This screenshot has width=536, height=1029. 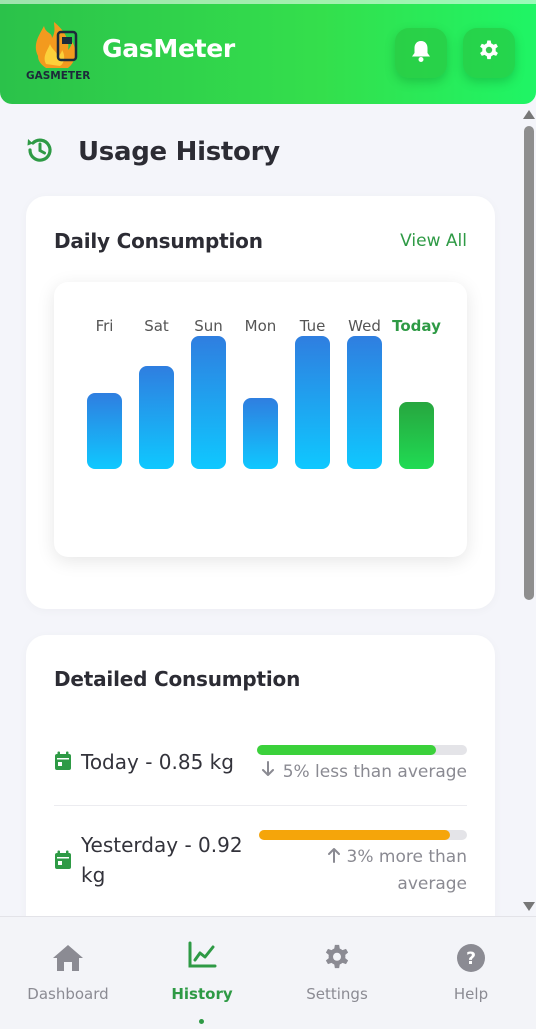 What do you see at coordinates (268, 772) in the screenshot?
I see `arrow-down-icon` at bounding box center [268, 772].